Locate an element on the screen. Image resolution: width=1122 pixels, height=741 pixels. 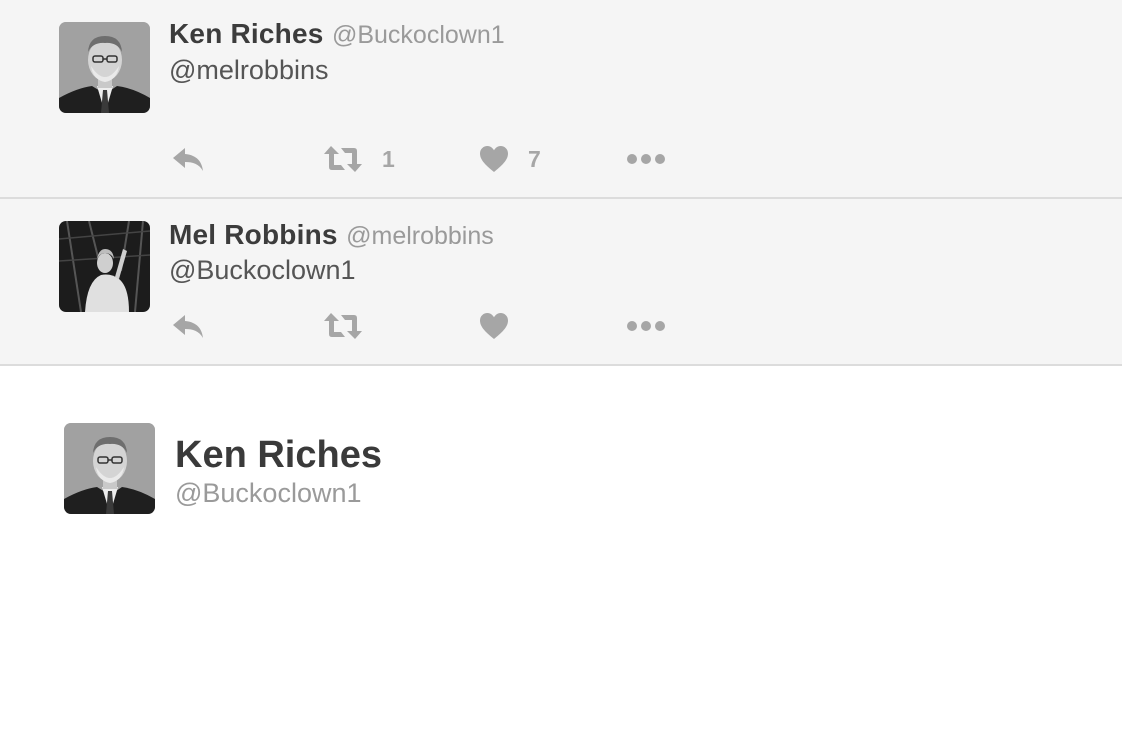
retweet-button: 1 is located at coordinates (359, 159).